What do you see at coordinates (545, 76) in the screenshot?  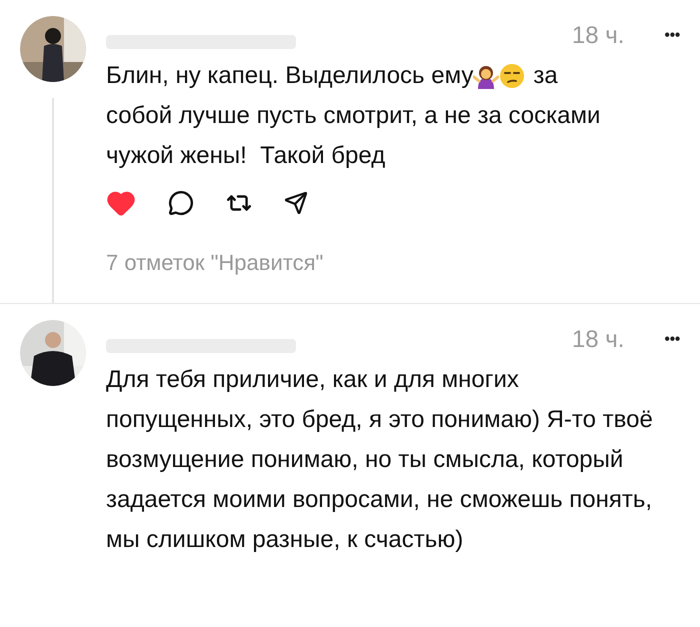 I see `comment-text: за` at bounding box center [545, 76].